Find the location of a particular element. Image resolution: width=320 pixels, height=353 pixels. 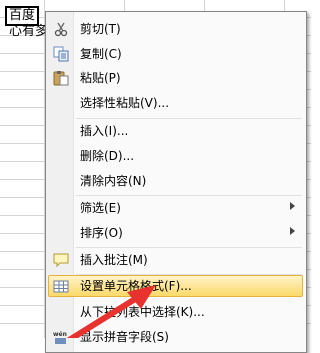

menu-item-cut: 剪切(T) is located at coordinates (175, 29).